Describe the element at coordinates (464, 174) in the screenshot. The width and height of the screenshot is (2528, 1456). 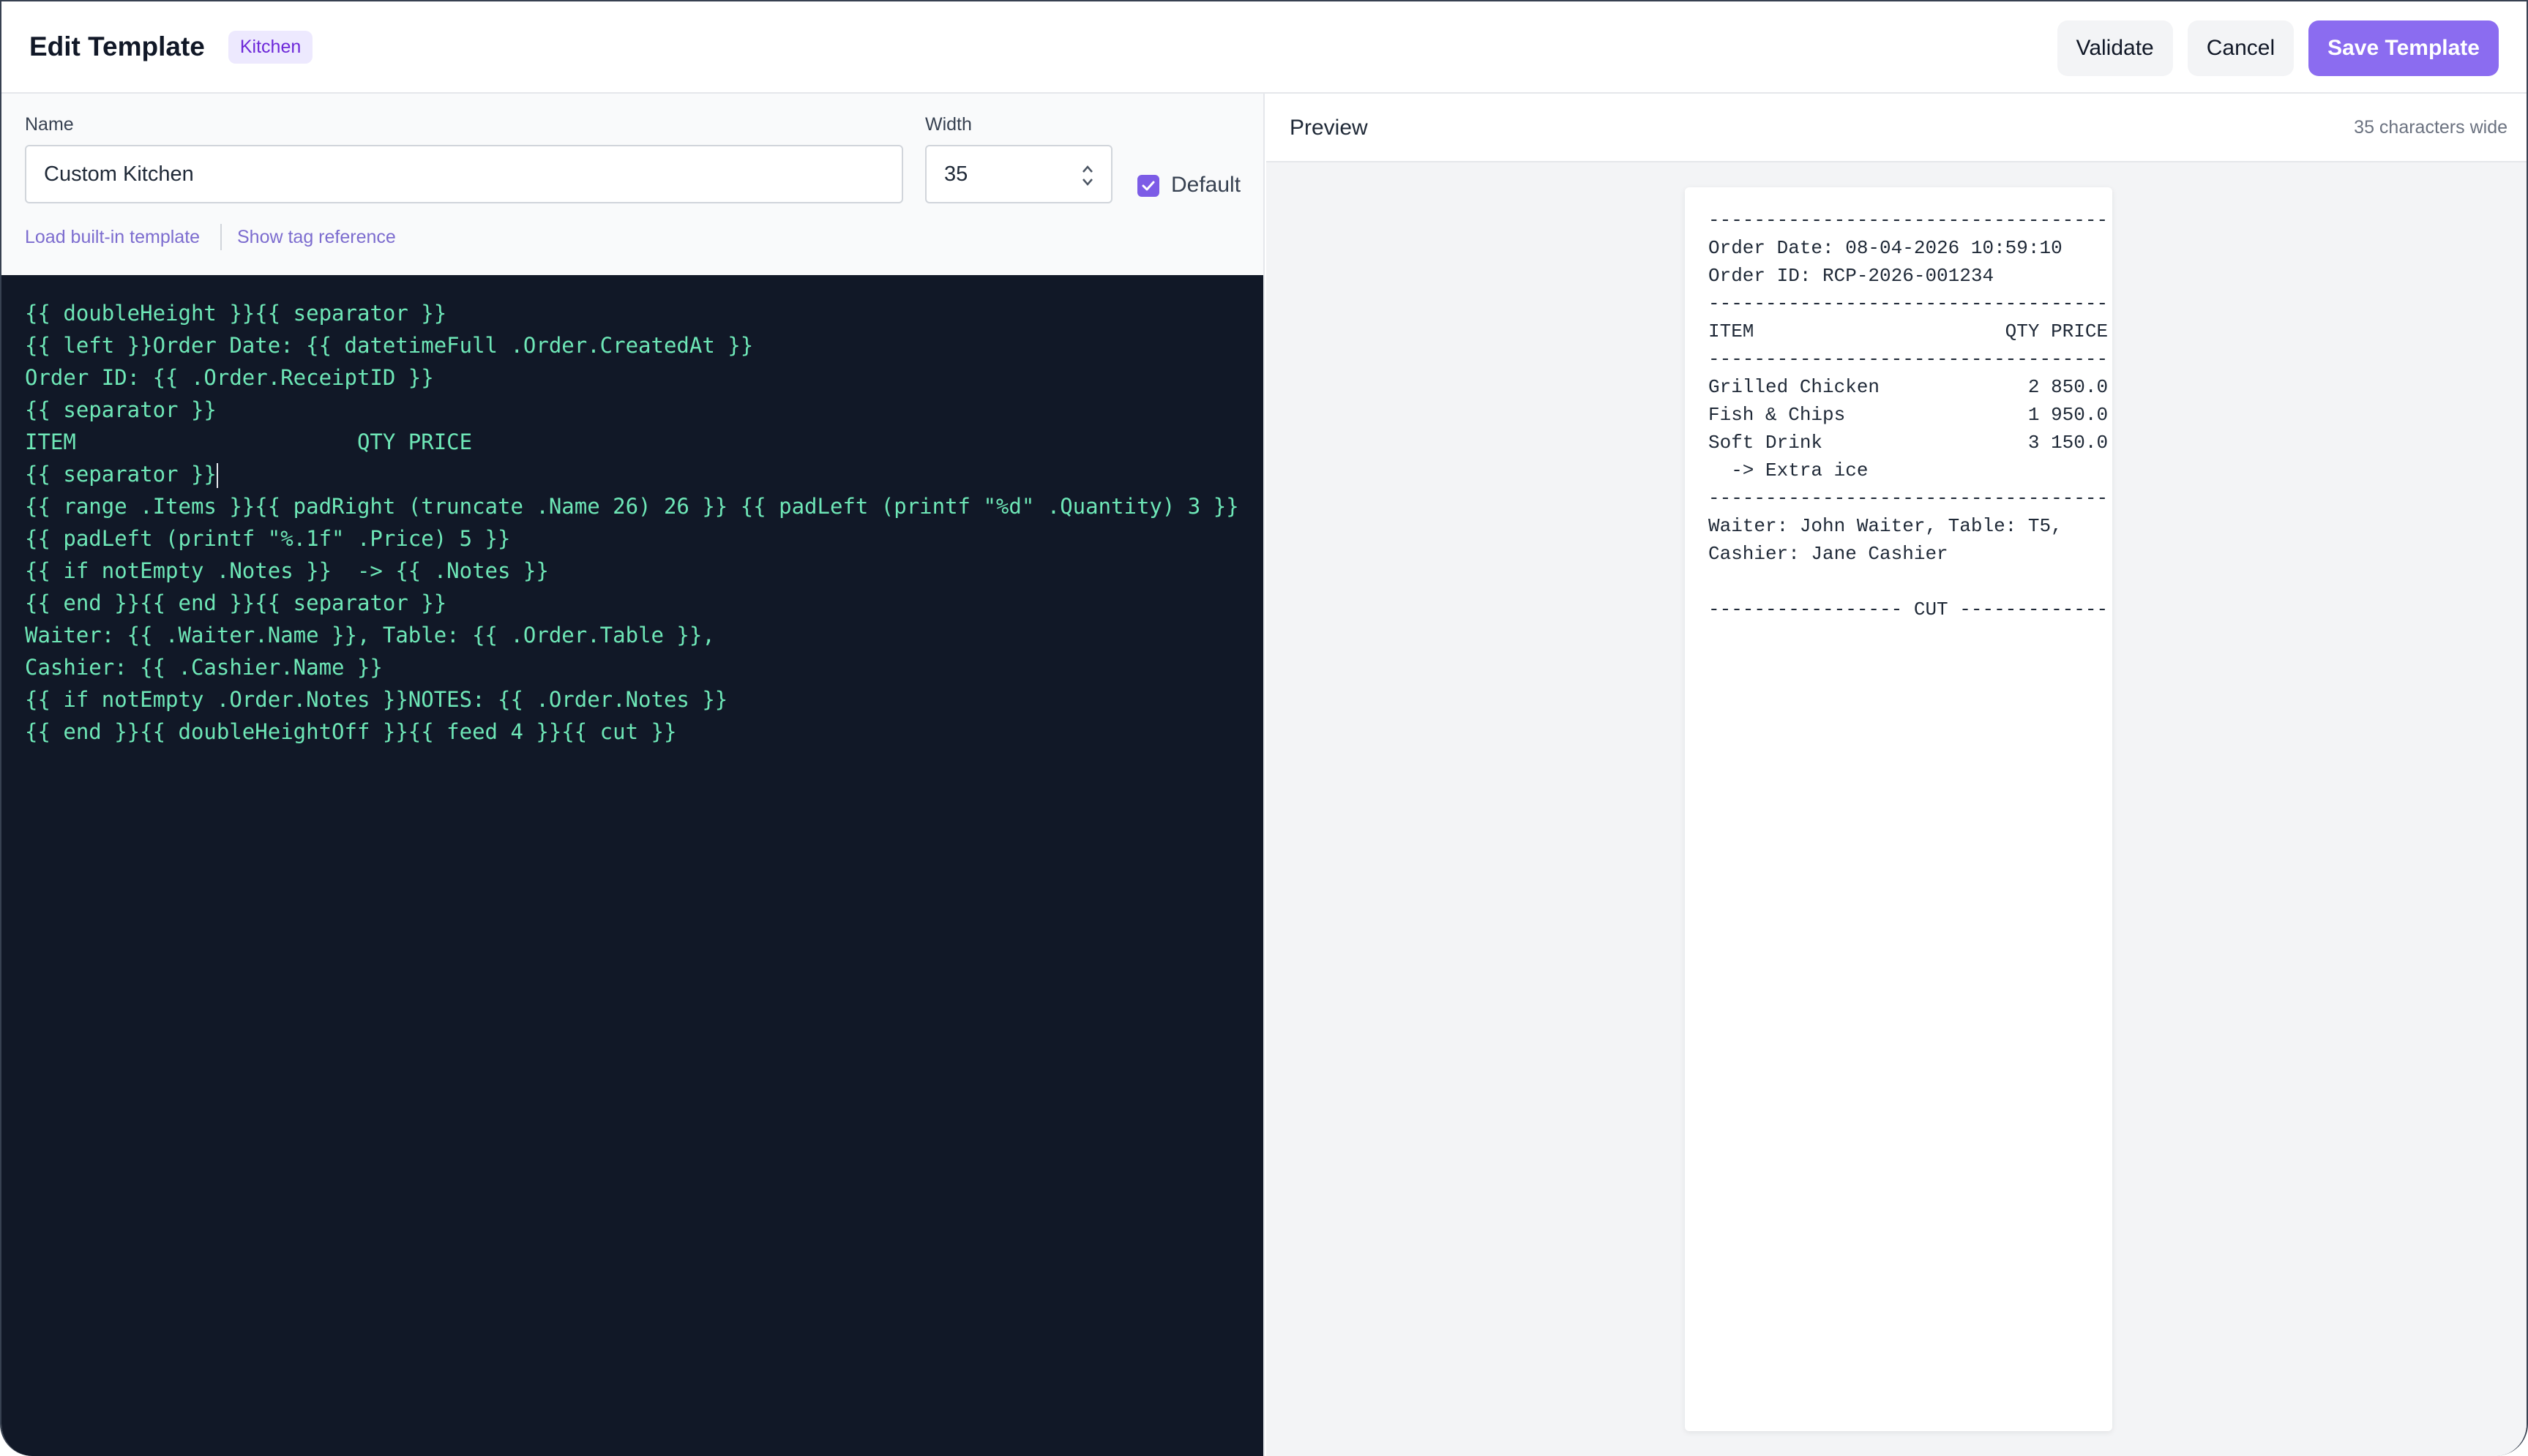
I see `name-input: Custom Kitchen` at that location.